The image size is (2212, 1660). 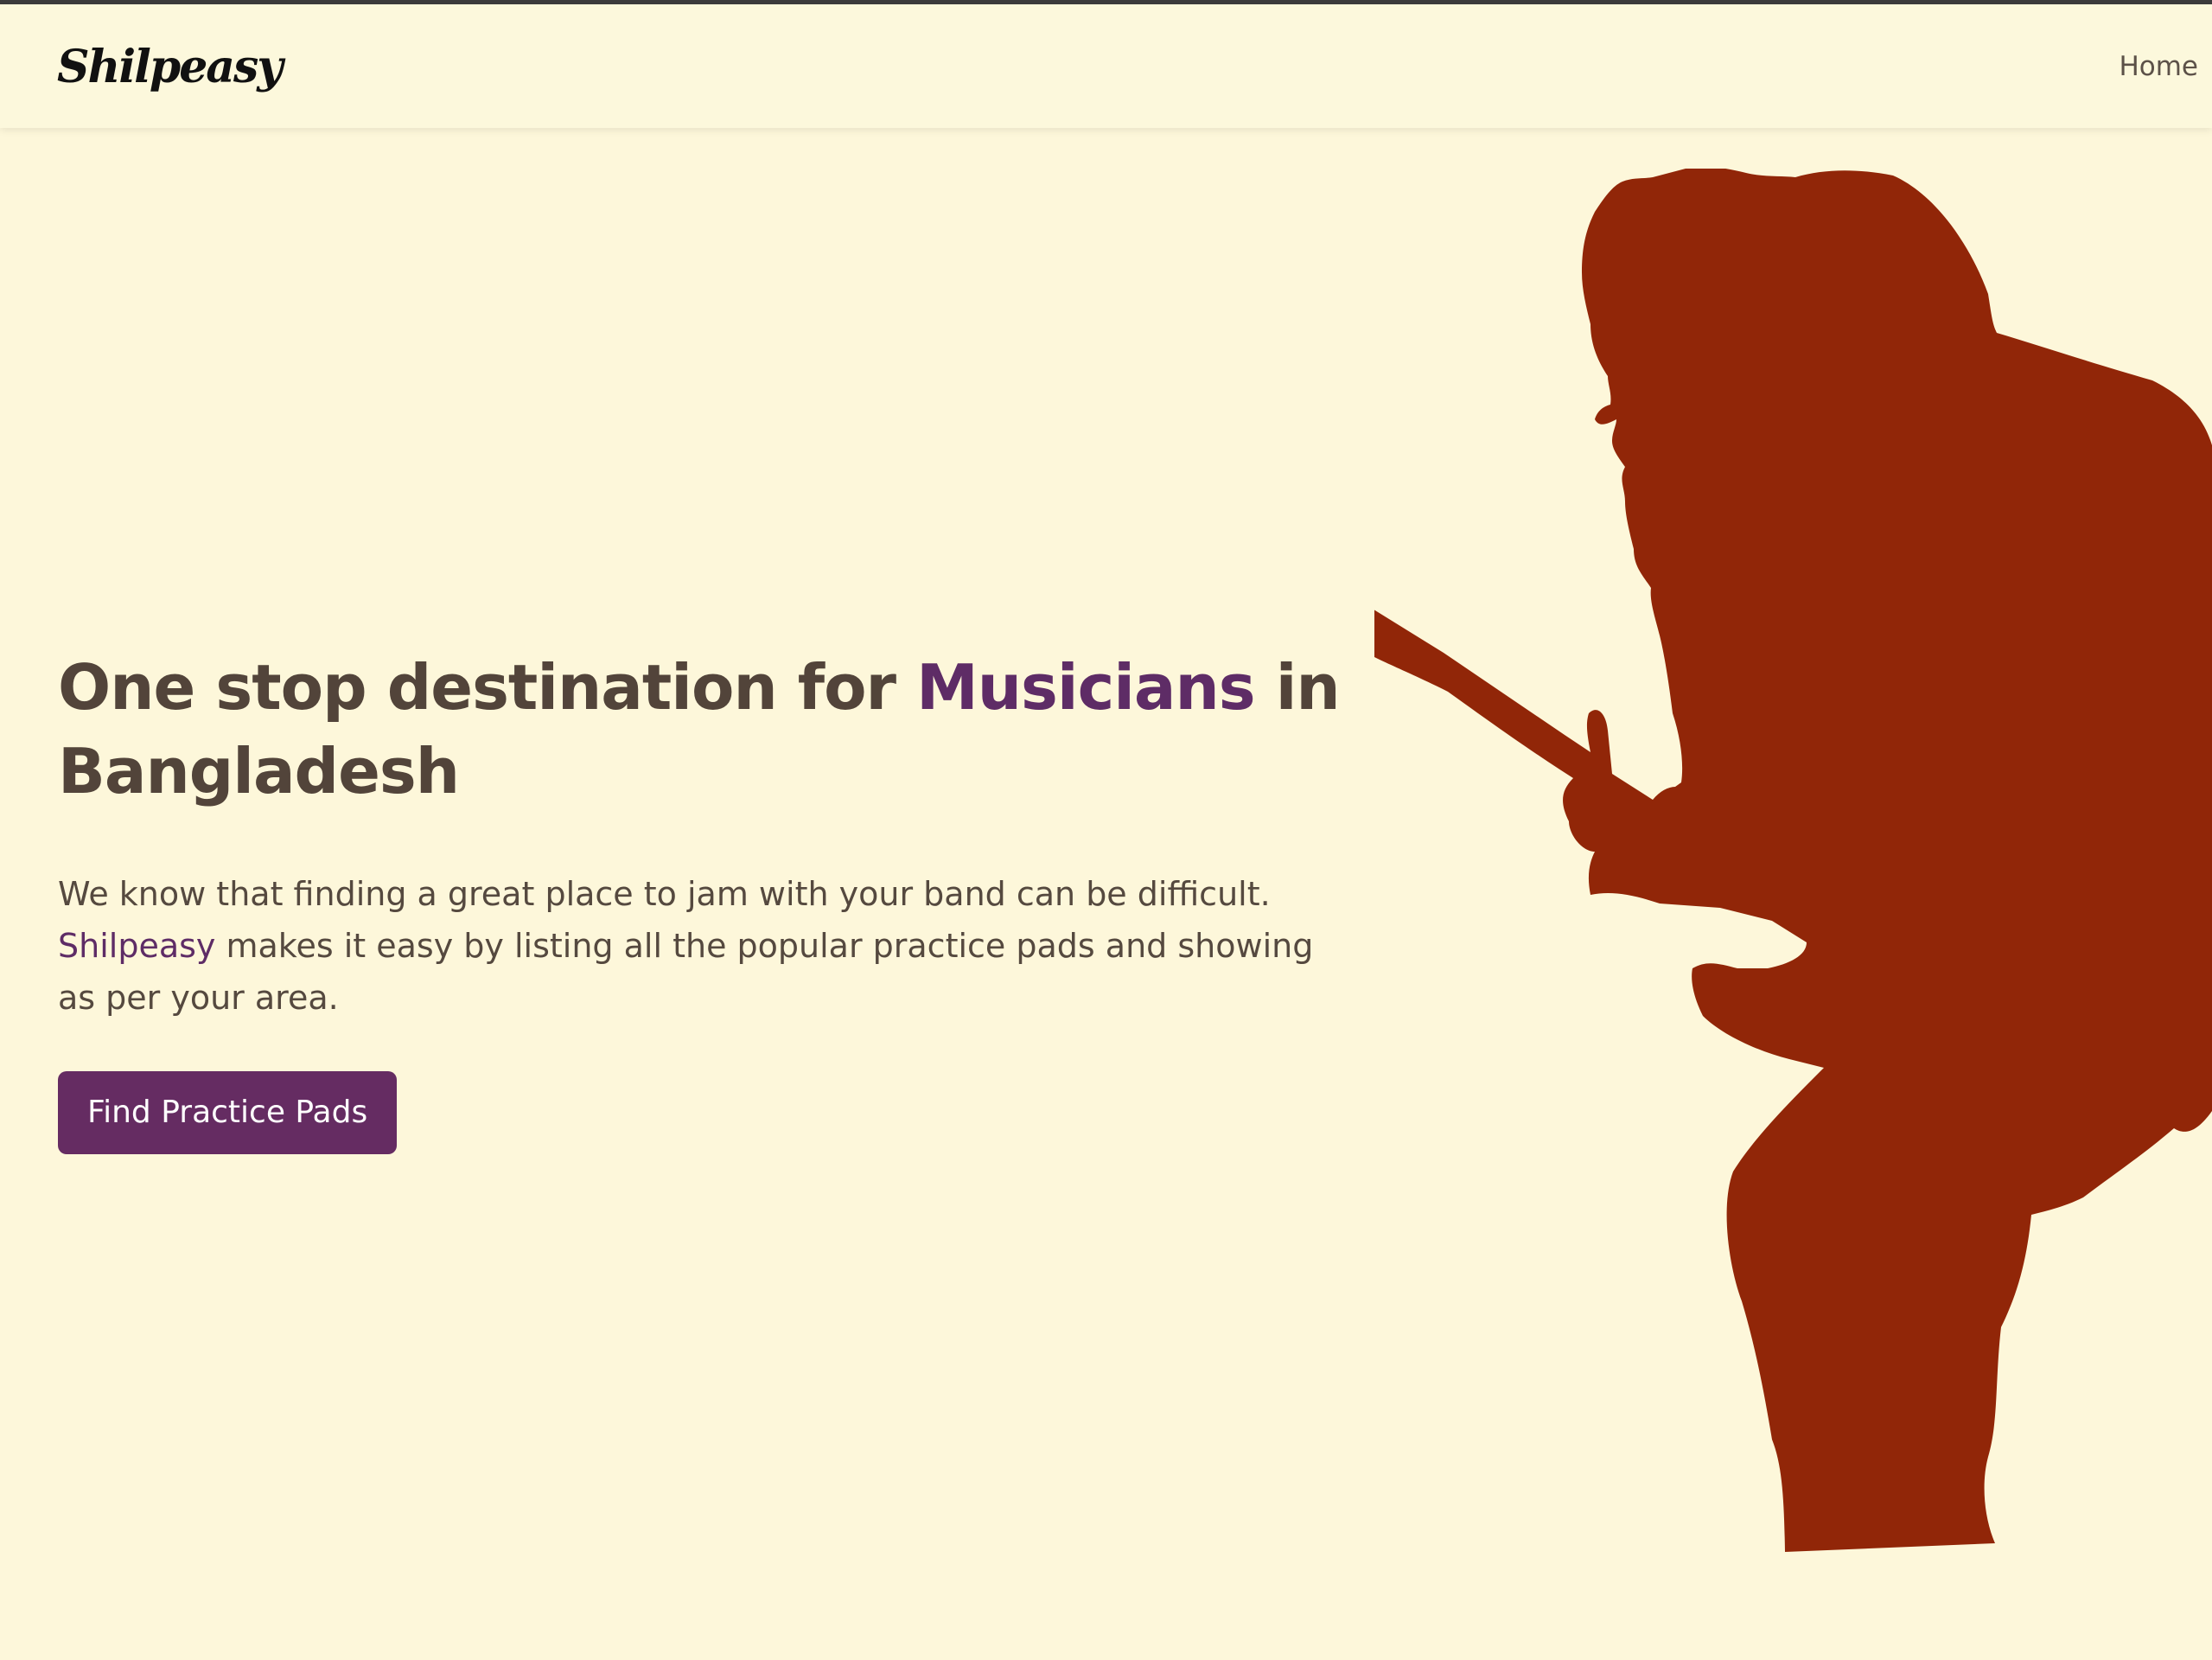 What do you see at coordinates (2158, 66) in the screenshot?
I see `nav-link-home: Home` at bounding box center [2158, 66].